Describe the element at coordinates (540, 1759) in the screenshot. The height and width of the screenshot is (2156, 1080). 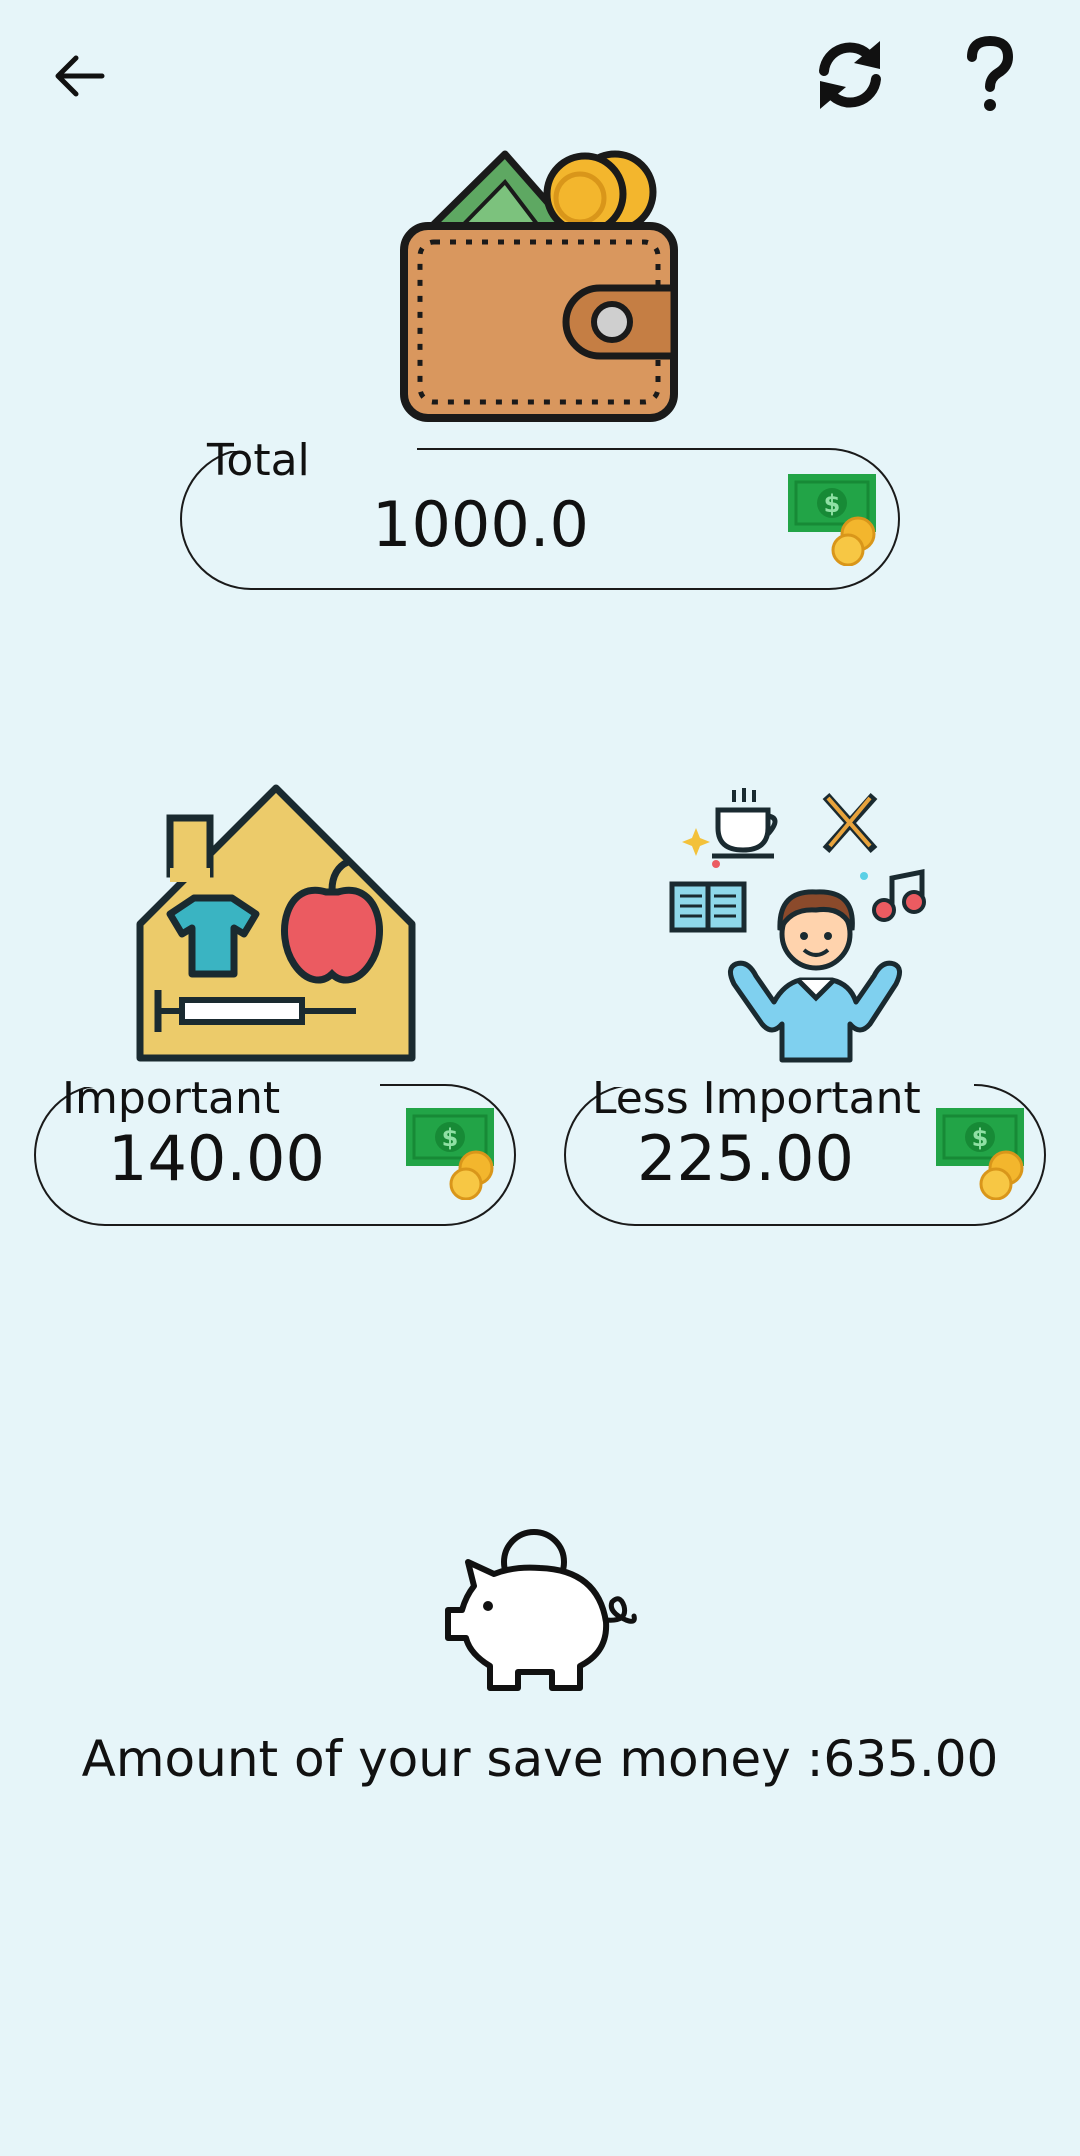
I see `savings-amount-text: Amount of your save money :635.00` at that location.